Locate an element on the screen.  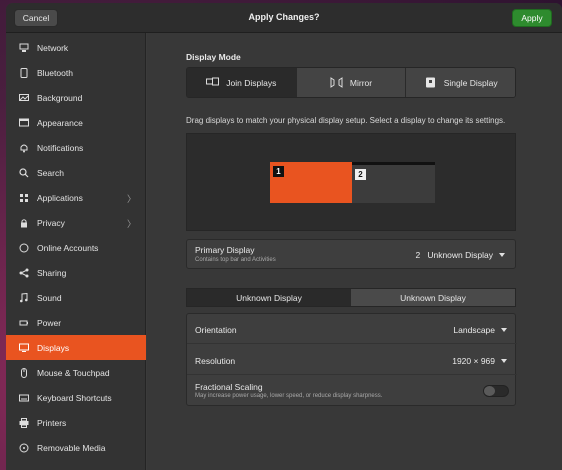
display-tabs: Unknown Display Unknown Display is located at coordinates (351, 297).